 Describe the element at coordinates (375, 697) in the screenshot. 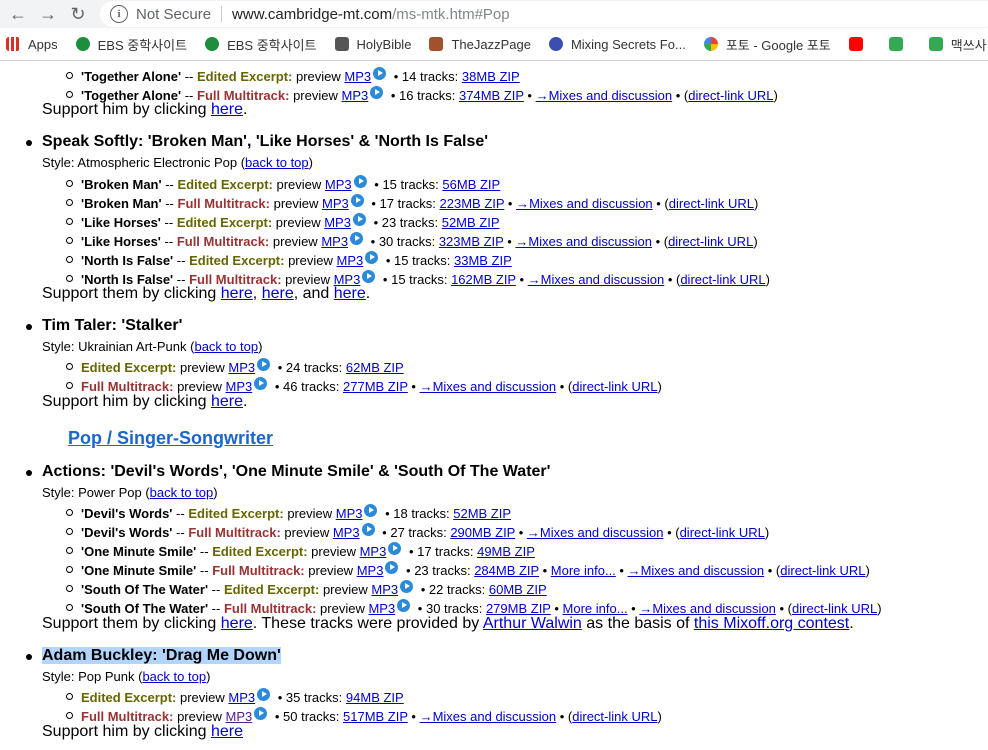

I see `zip-link: 94MB ZIP` at that location.